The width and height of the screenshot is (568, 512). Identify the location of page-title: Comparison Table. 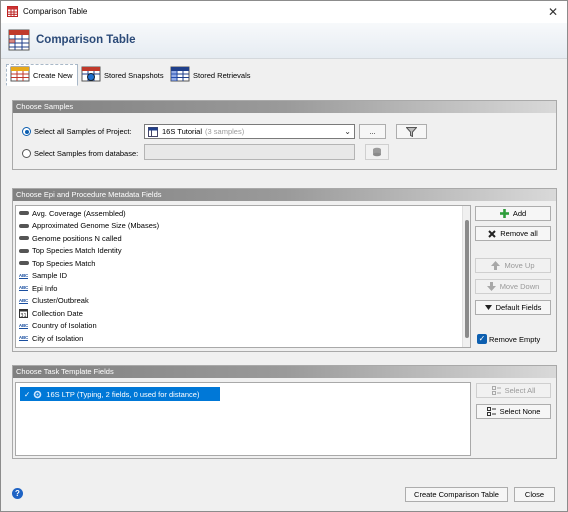
(86, 40).